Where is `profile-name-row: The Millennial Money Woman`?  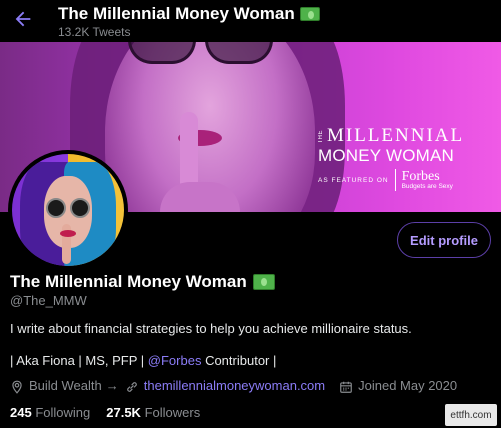 profile-name-row: The Millennial Money Woman is located at coordinates (142, 282).